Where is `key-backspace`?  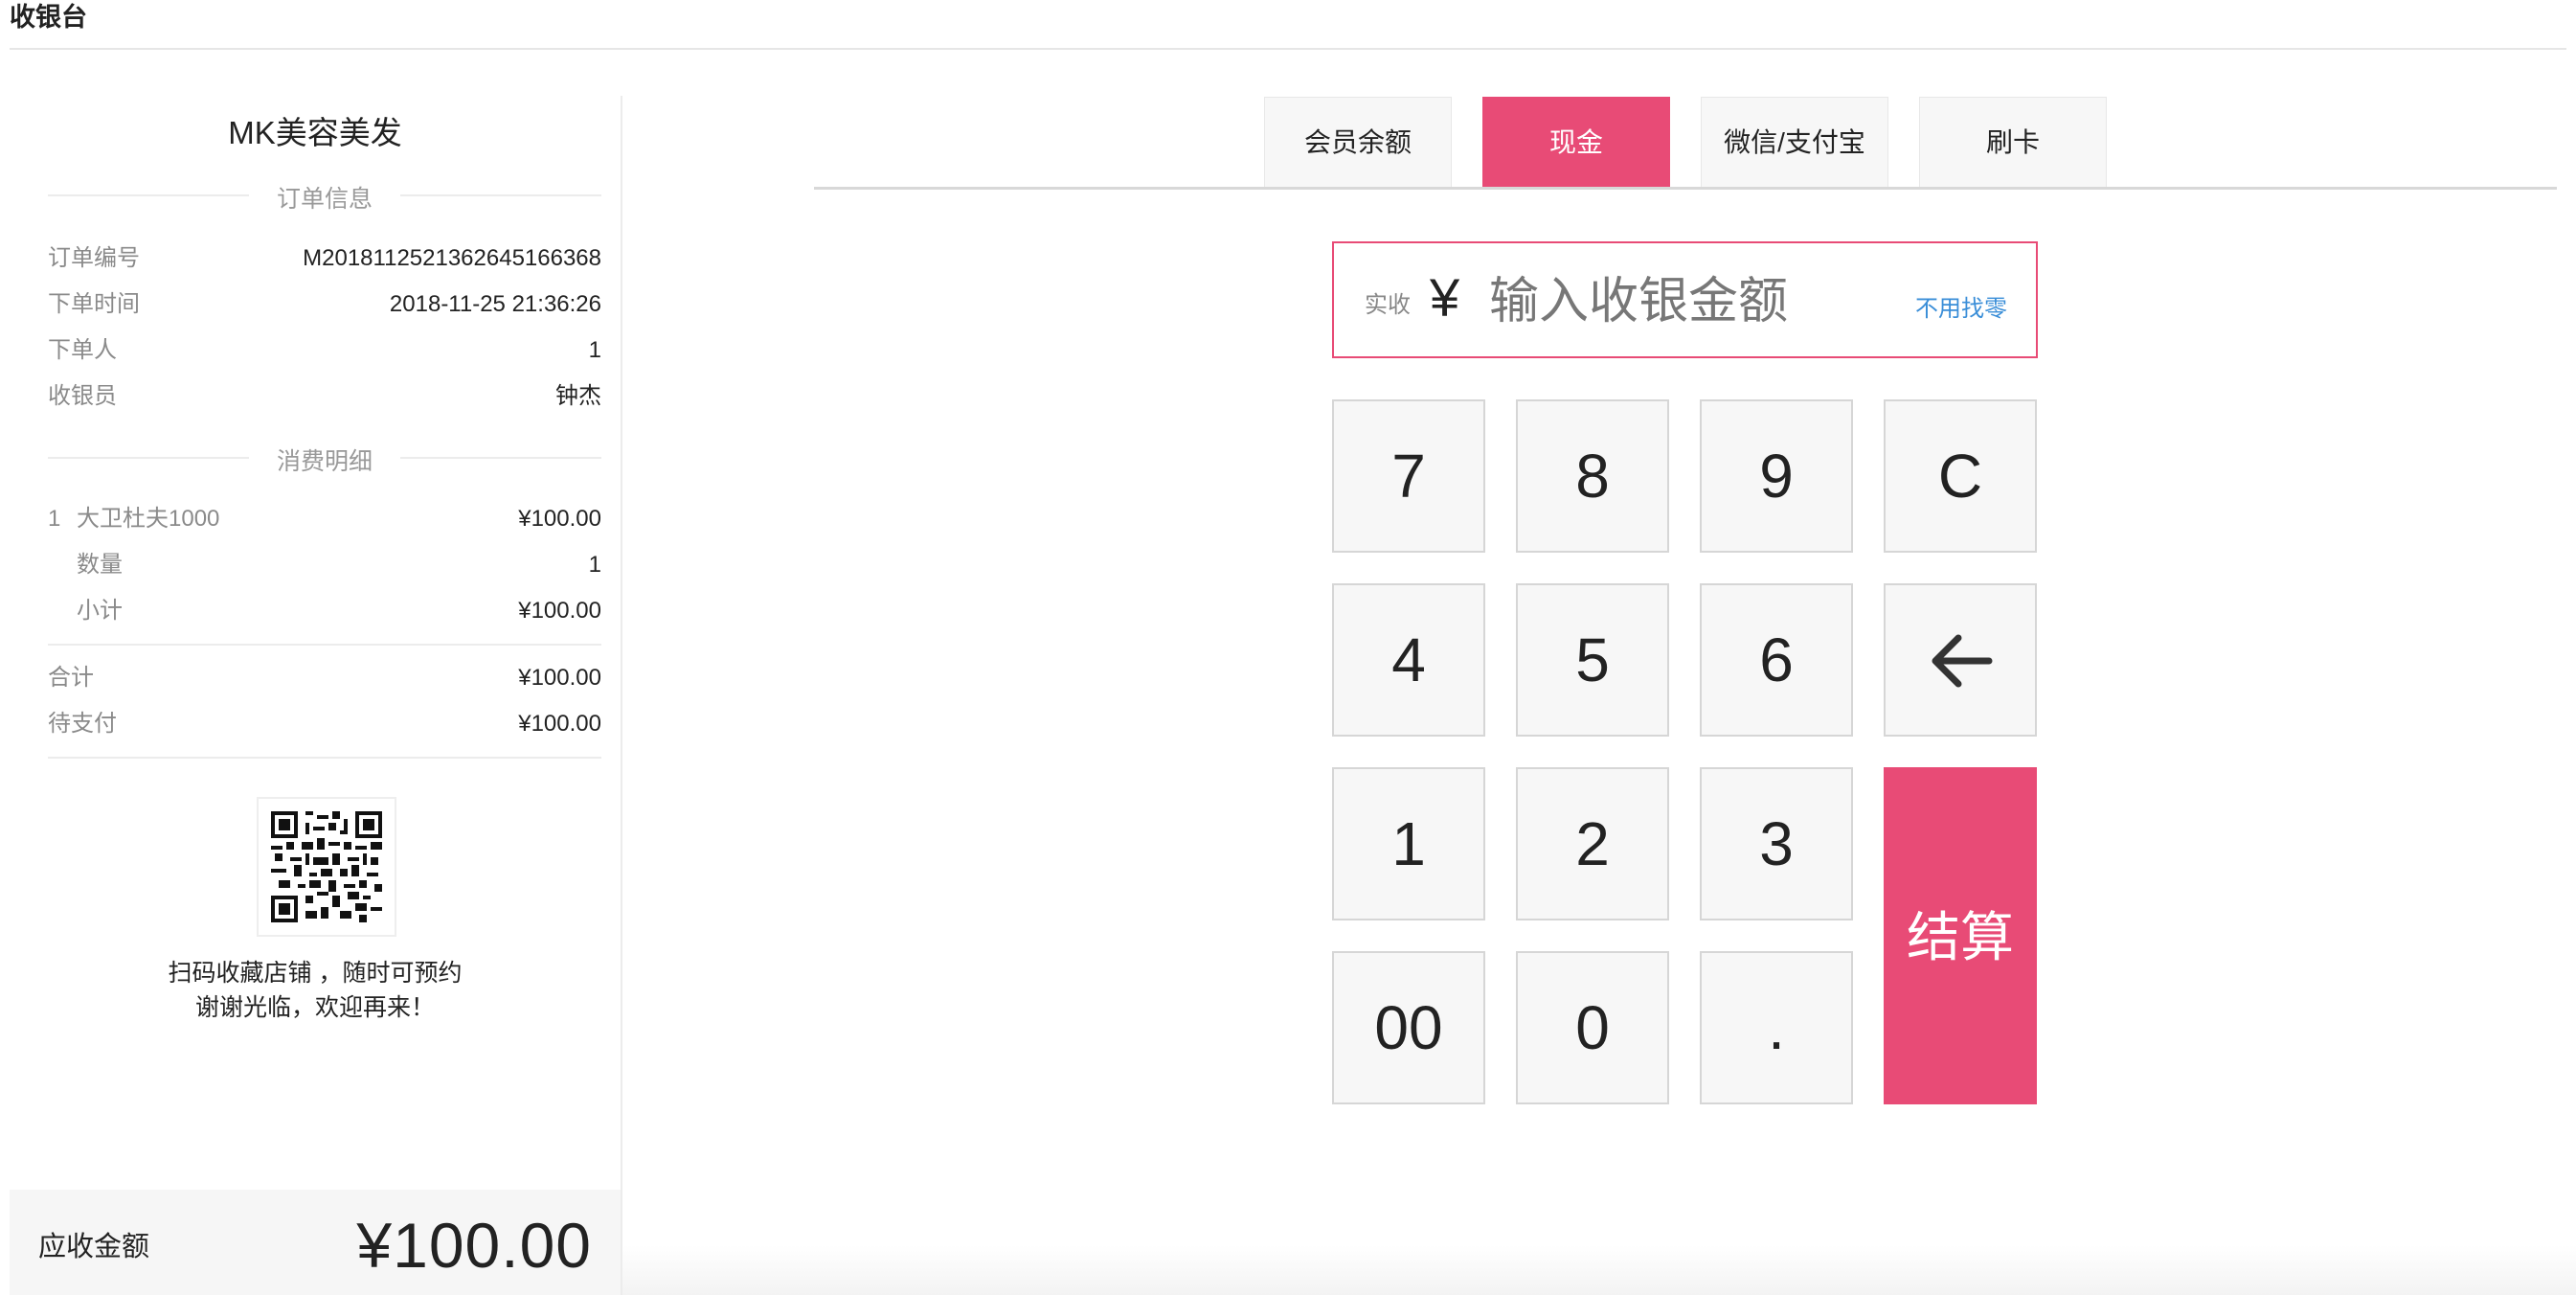 key-backspace is located at coordinates (1960, 660).